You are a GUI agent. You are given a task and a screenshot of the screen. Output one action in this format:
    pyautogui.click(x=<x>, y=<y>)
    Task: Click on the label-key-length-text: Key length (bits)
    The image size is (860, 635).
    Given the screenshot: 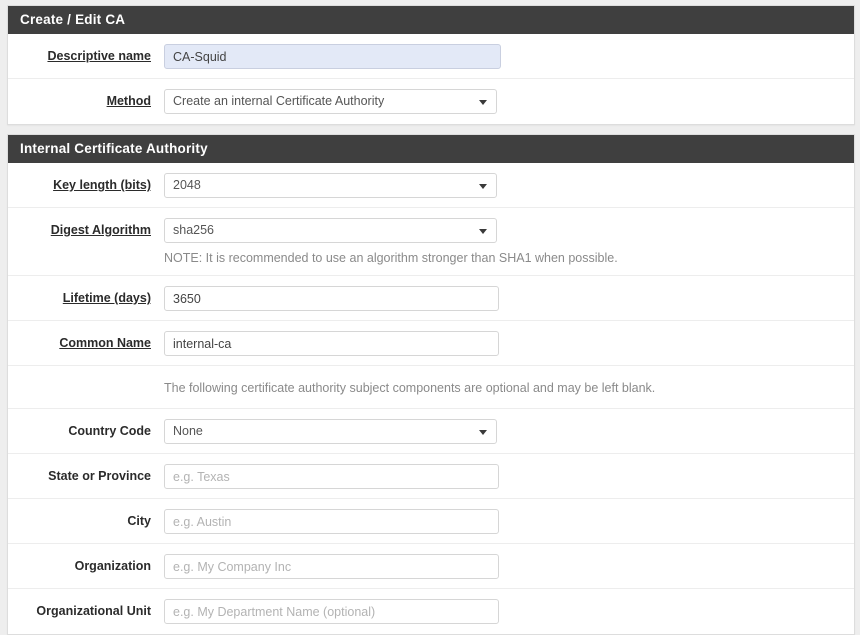 What is the action you would take?
    pyautogui.click(x=102, y=185)
    